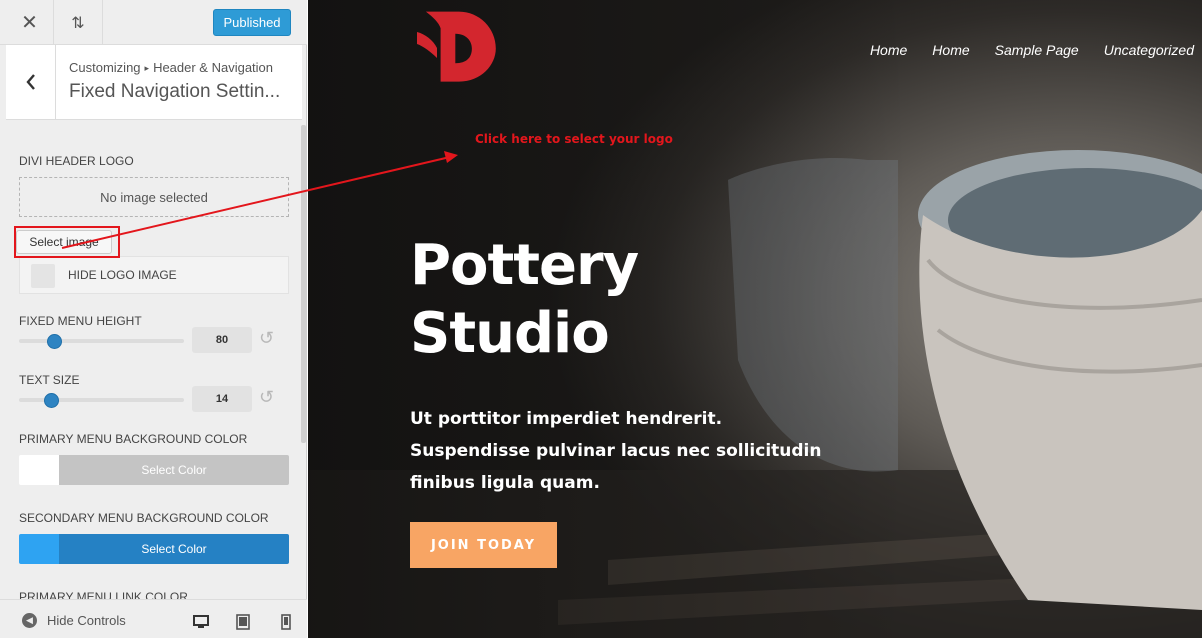 This screenshot has width=1202, height=638. What do you see at coordinates (103, 594) in the screenshot?
I see `primary-link-color-label: PRIMARY MENU LINK COLOR` at bounding box center [103, 594].